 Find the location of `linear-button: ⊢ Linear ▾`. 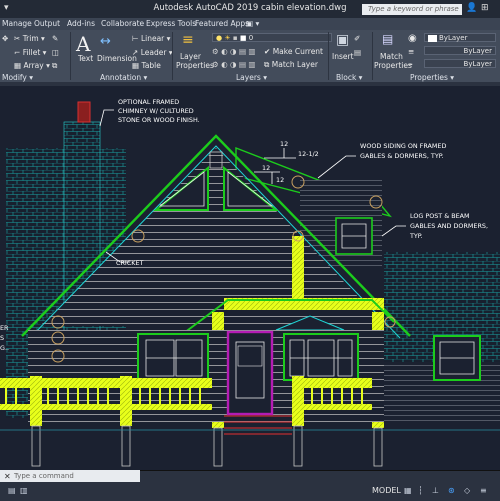

linear-button: ⊢ Linear ▾ is located at coordinates (151, 38).